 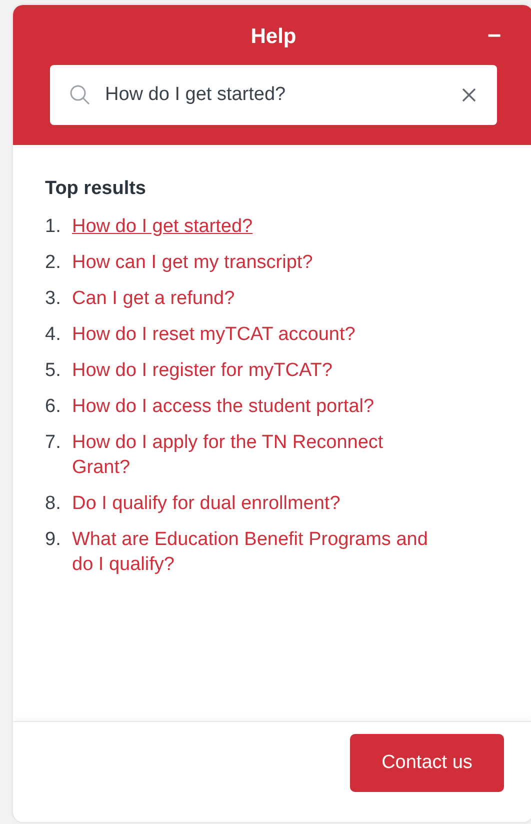 What do you see at coordinates (223, 406) in the screenshot?
I see `result-link: How do I access the student portal?` at bounding box center [223, 406].